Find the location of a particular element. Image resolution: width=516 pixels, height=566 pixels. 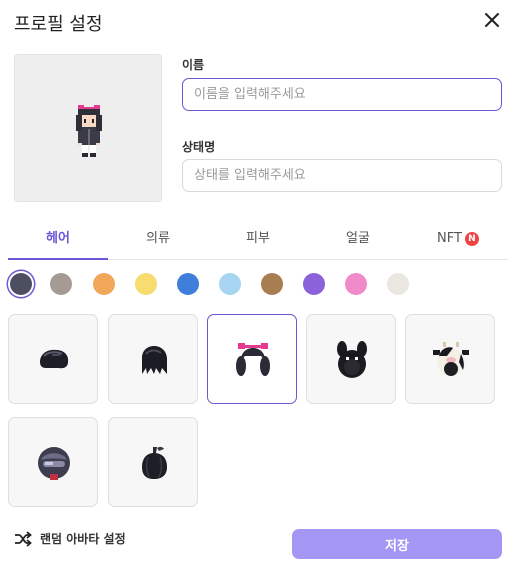

tab-label: NFT is located at coordinates (449, 238).